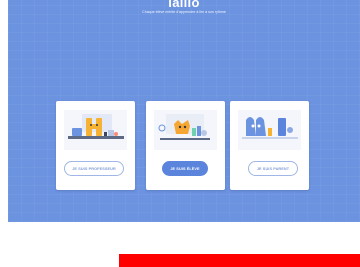  I want to click on app-logo: lalilo, so click(184, 5).